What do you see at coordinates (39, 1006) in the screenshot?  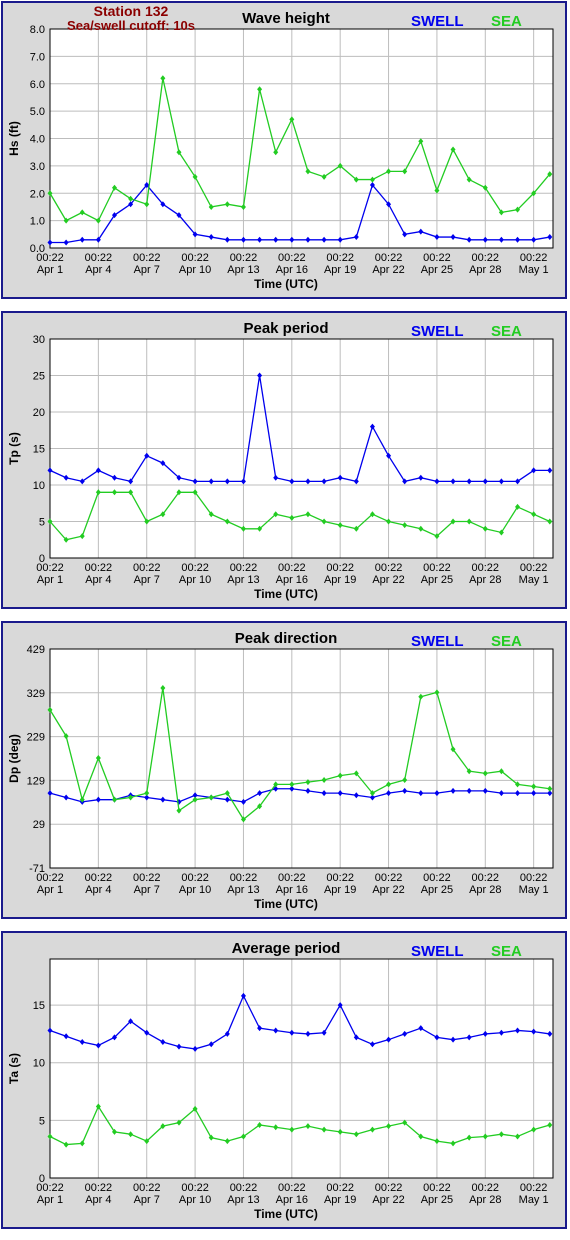 I see `y-tick-label: 15` at bounding box center [39, 1006].